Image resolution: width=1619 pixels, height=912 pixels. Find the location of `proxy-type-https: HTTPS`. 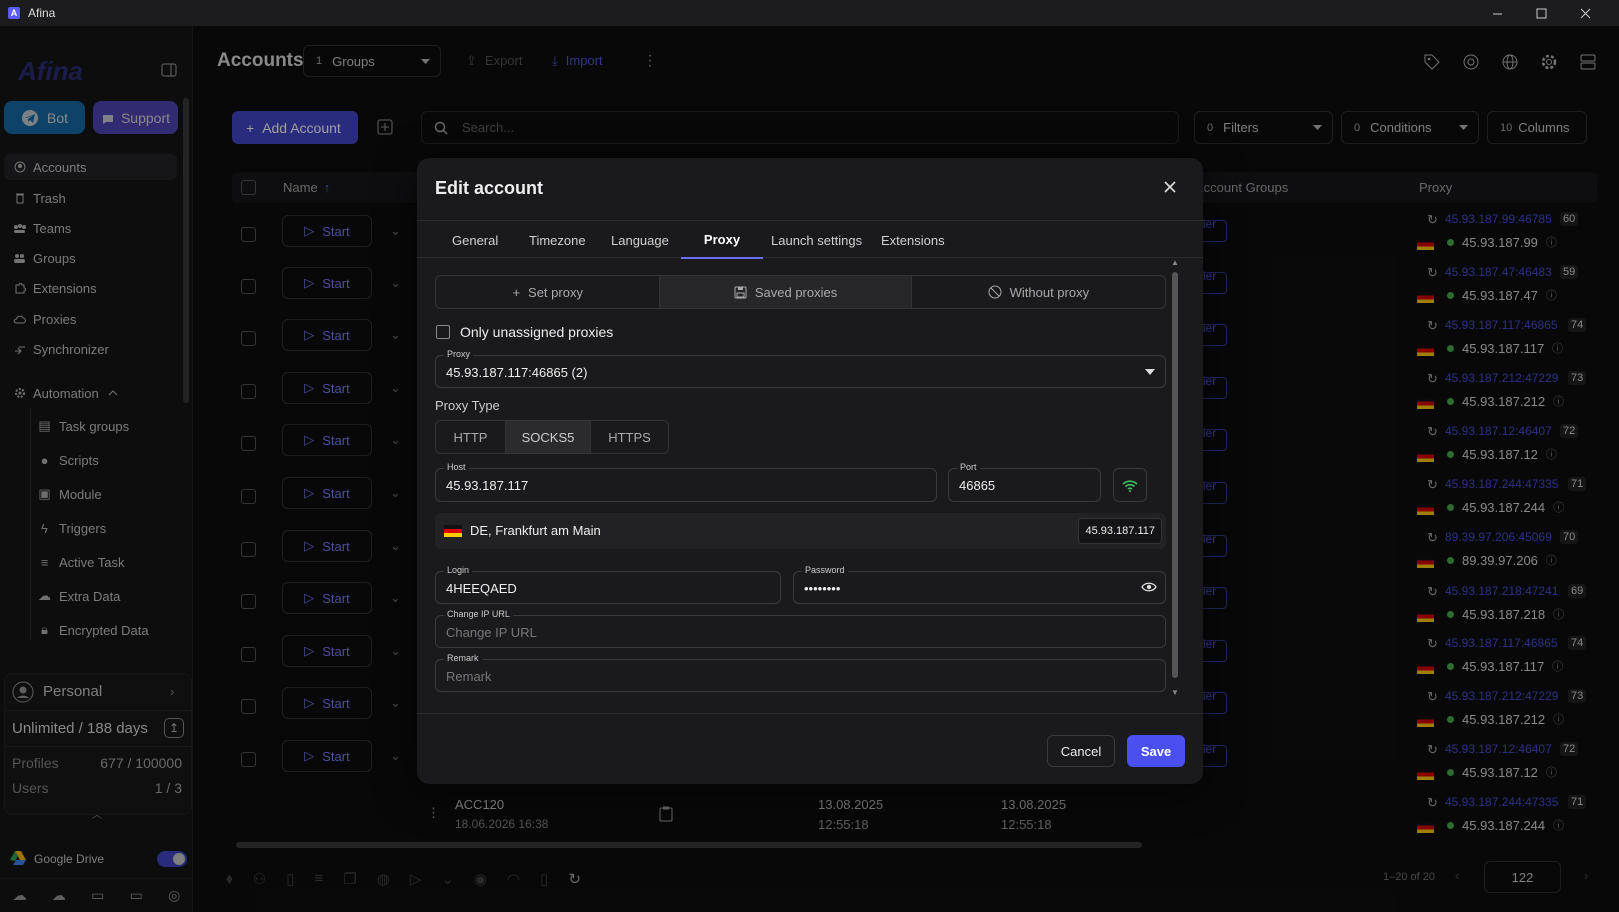

proxy-type-https: HTTPS is located at coordinates (629, 437).